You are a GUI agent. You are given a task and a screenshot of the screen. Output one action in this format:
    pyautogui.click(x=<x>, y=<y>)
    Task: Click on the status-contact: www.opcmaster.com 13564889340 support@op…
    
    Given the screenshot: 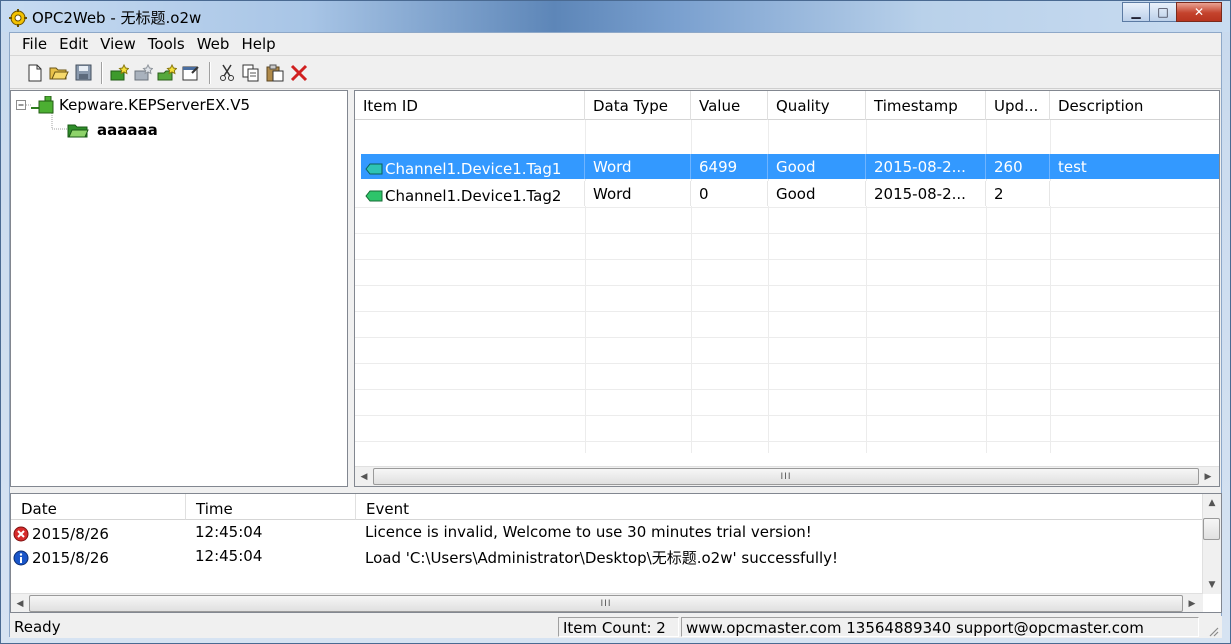 What is the action you would take?
    pyautogui.click(x=940, y=627)
    